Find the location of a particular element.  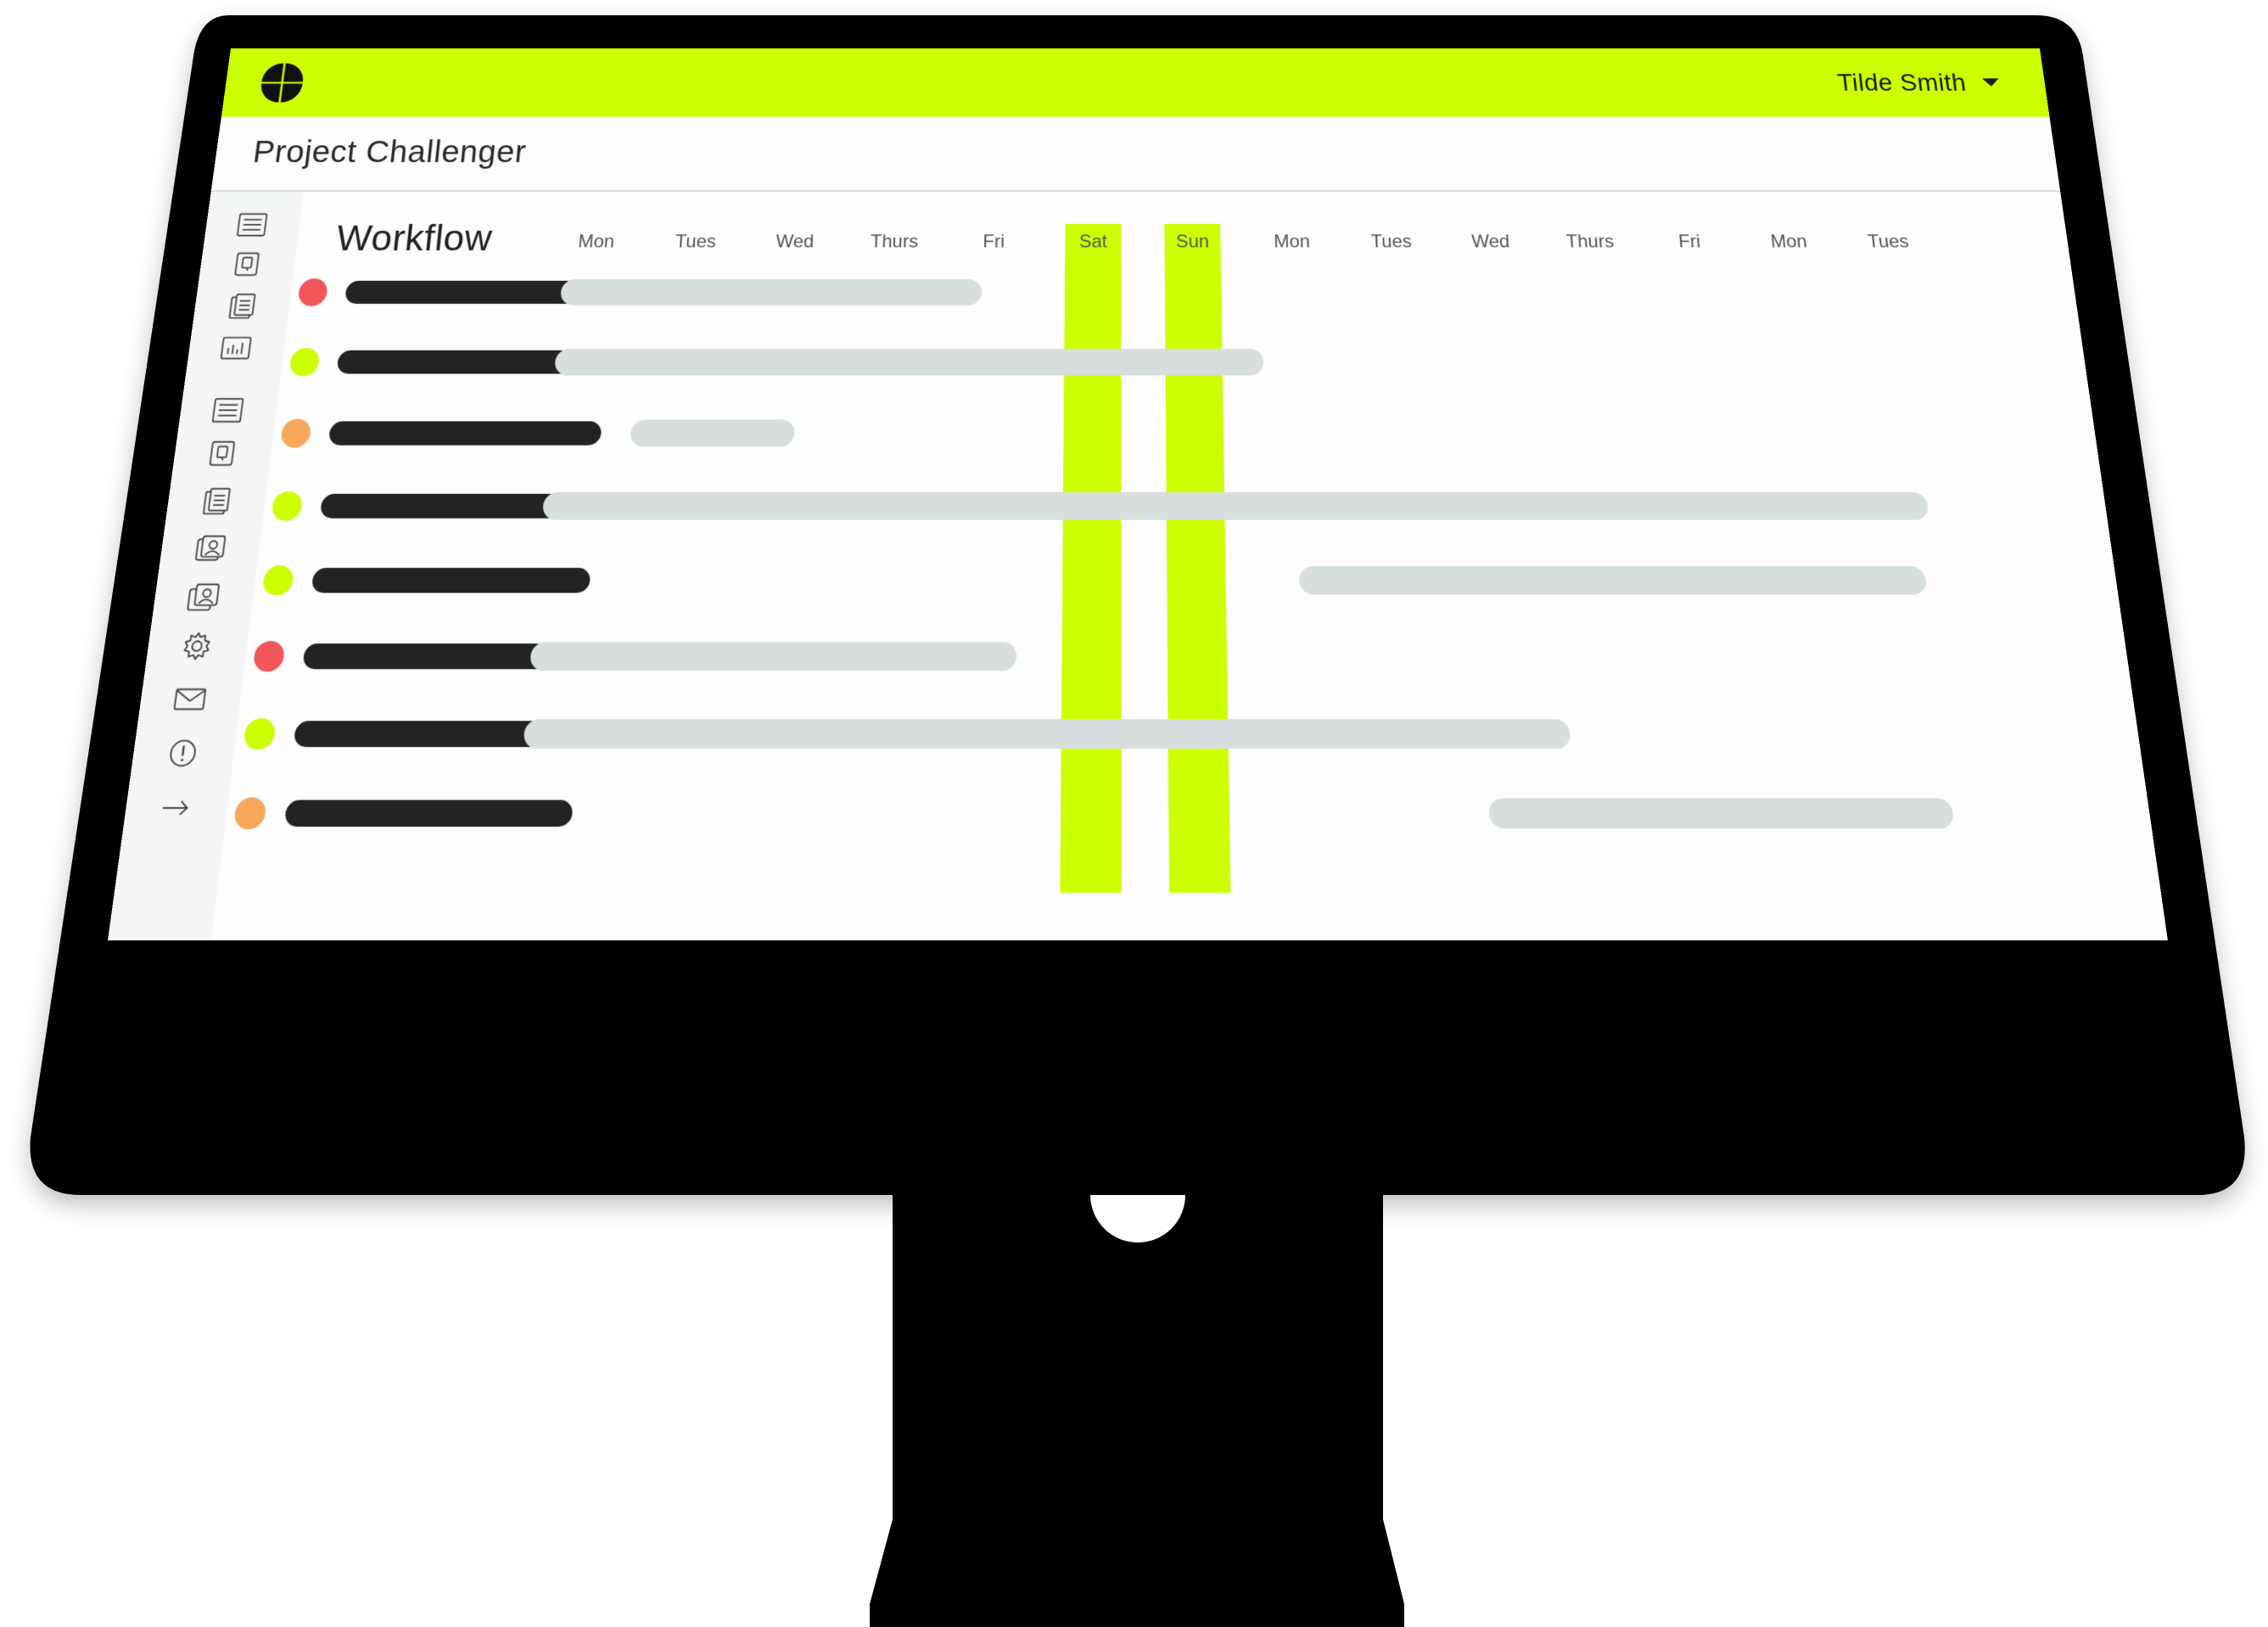

chevron-down-icon is located at coordinates (1990, 82).